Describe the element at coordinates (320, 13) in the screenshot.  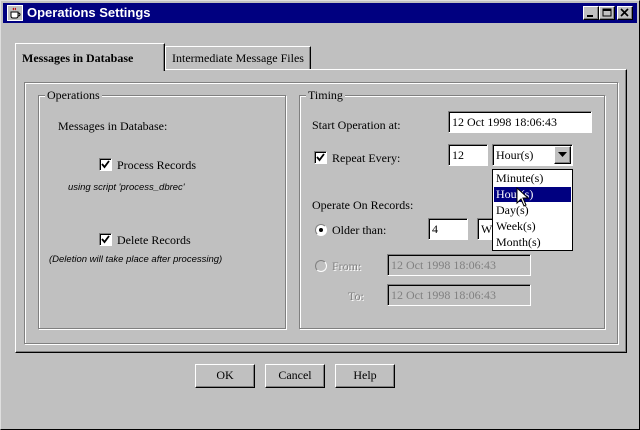
I see `title-bar: Operations Settings` at that location.